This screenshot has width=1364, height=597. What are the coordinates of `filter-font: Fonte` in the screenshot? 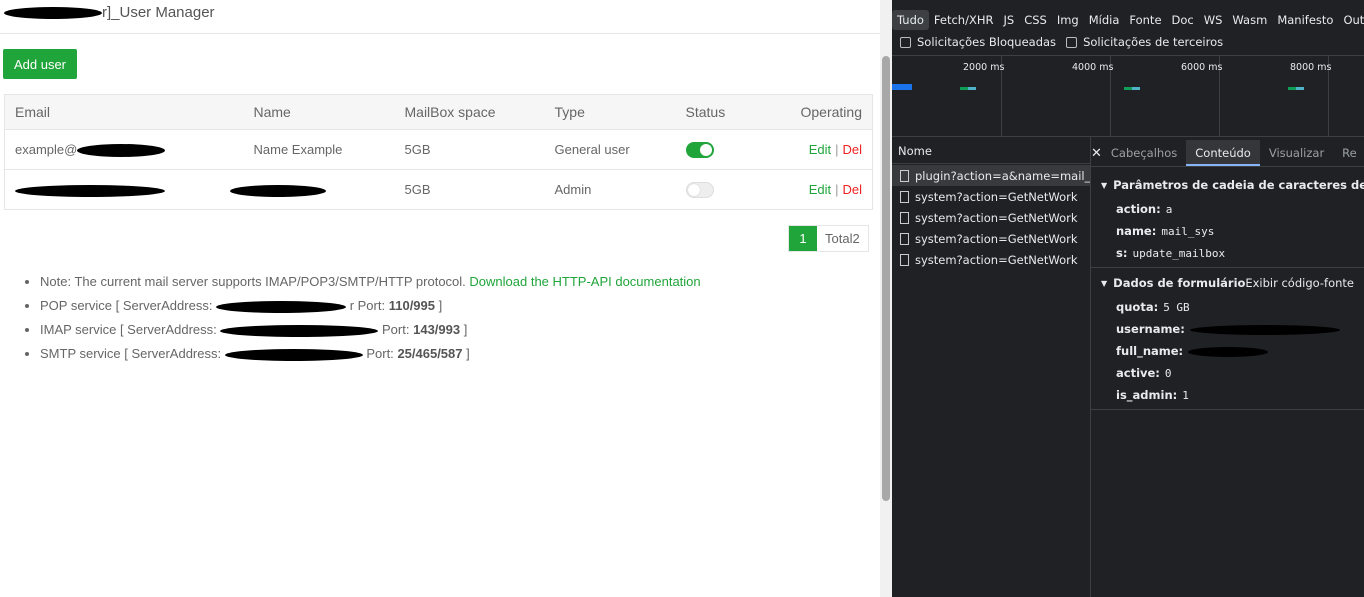 It's located at (1145, 20).